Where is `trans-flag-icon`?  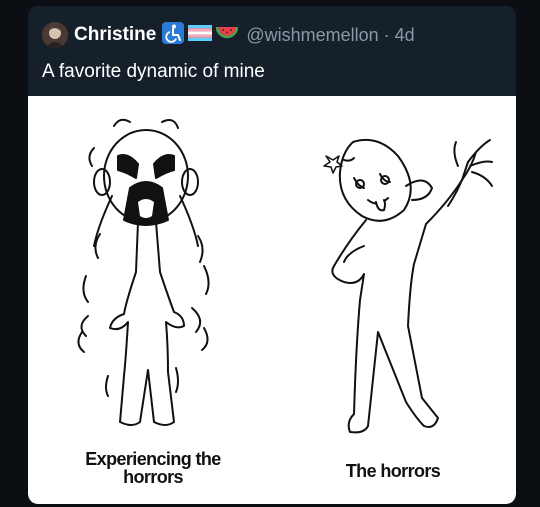
trans-flag-icon is located at coordinates (200, 35).